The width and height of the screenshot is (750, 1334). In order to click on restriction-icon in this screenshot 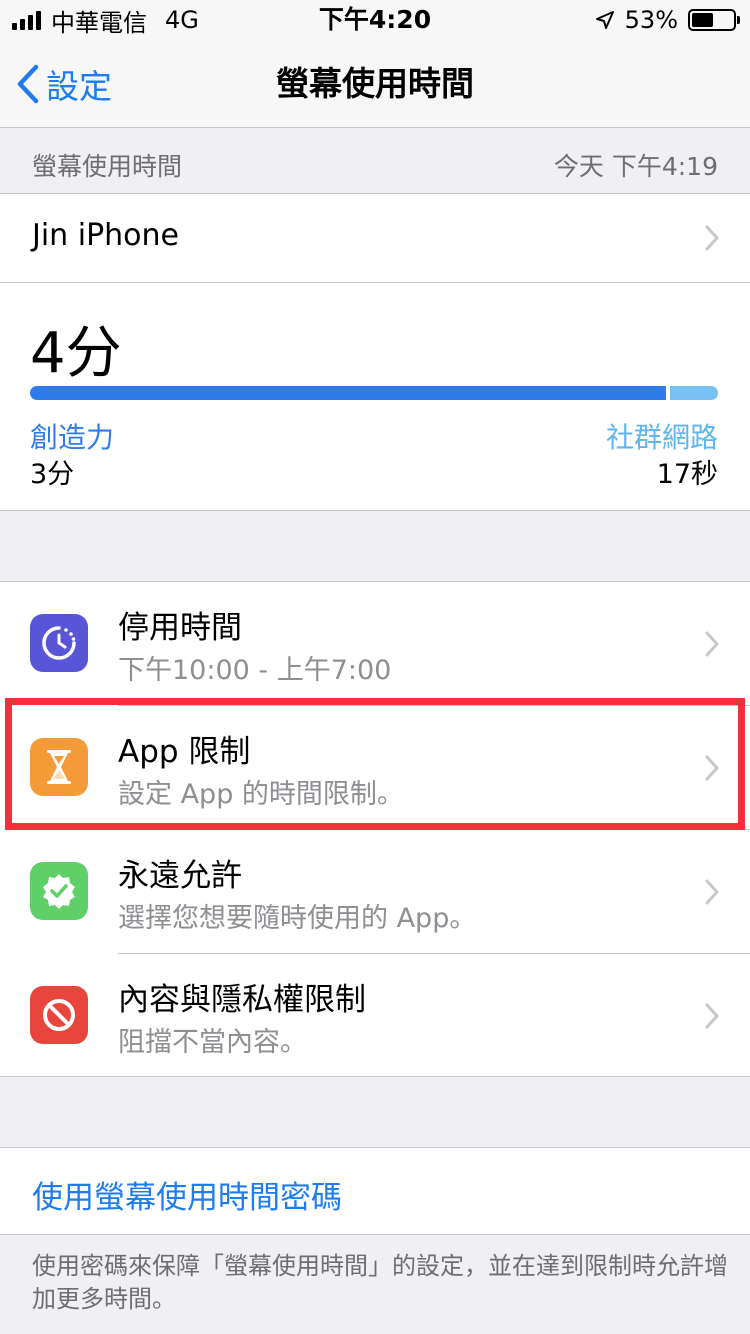, I will do `click(59, 1015)`.